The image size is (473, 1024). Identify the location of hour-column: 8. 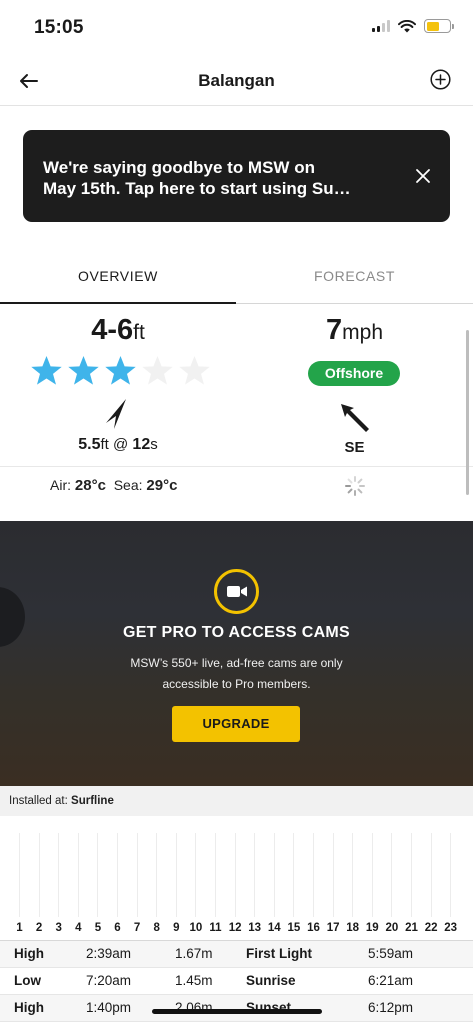
(156, 879).